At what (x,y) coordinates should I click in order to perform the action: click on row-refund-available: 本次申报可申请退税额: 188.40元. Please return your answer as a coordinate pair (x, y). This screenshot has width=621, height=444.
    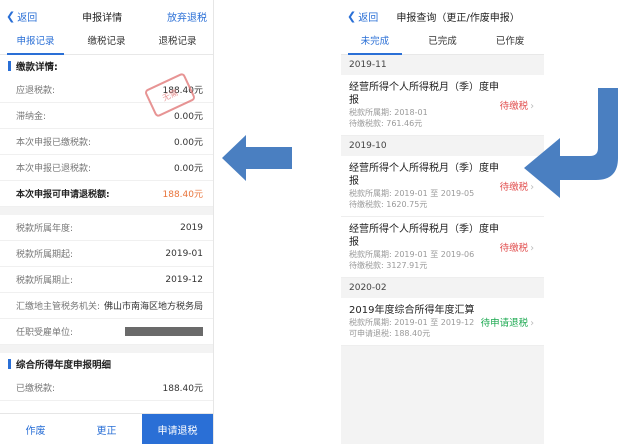
    Looking at the image, I should click on (106, 194).